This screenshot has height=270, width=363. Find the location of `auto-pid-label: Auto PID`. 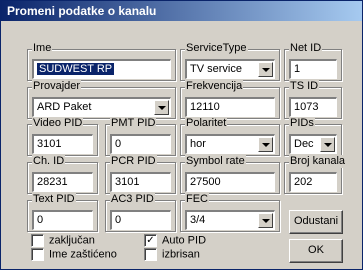

auto-pid-label: Auto PID is located at coordinates (184, 240).